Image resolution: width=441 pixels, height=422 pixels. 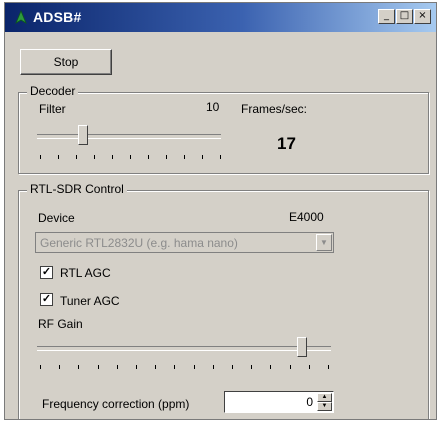 What do you see at coordinates (66, 62) in the screenshot?
I see `stop-button: Stop` at bounding box center [66, 62].